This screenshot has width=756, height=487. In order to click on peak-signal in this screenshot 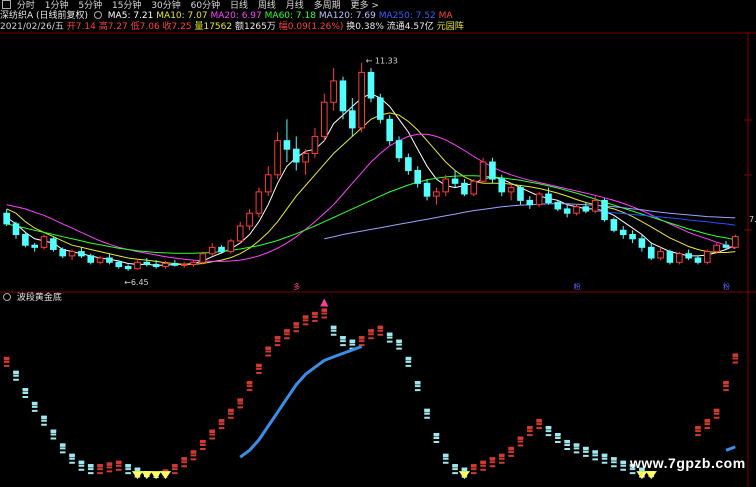, I will do `click(324, 302)`.